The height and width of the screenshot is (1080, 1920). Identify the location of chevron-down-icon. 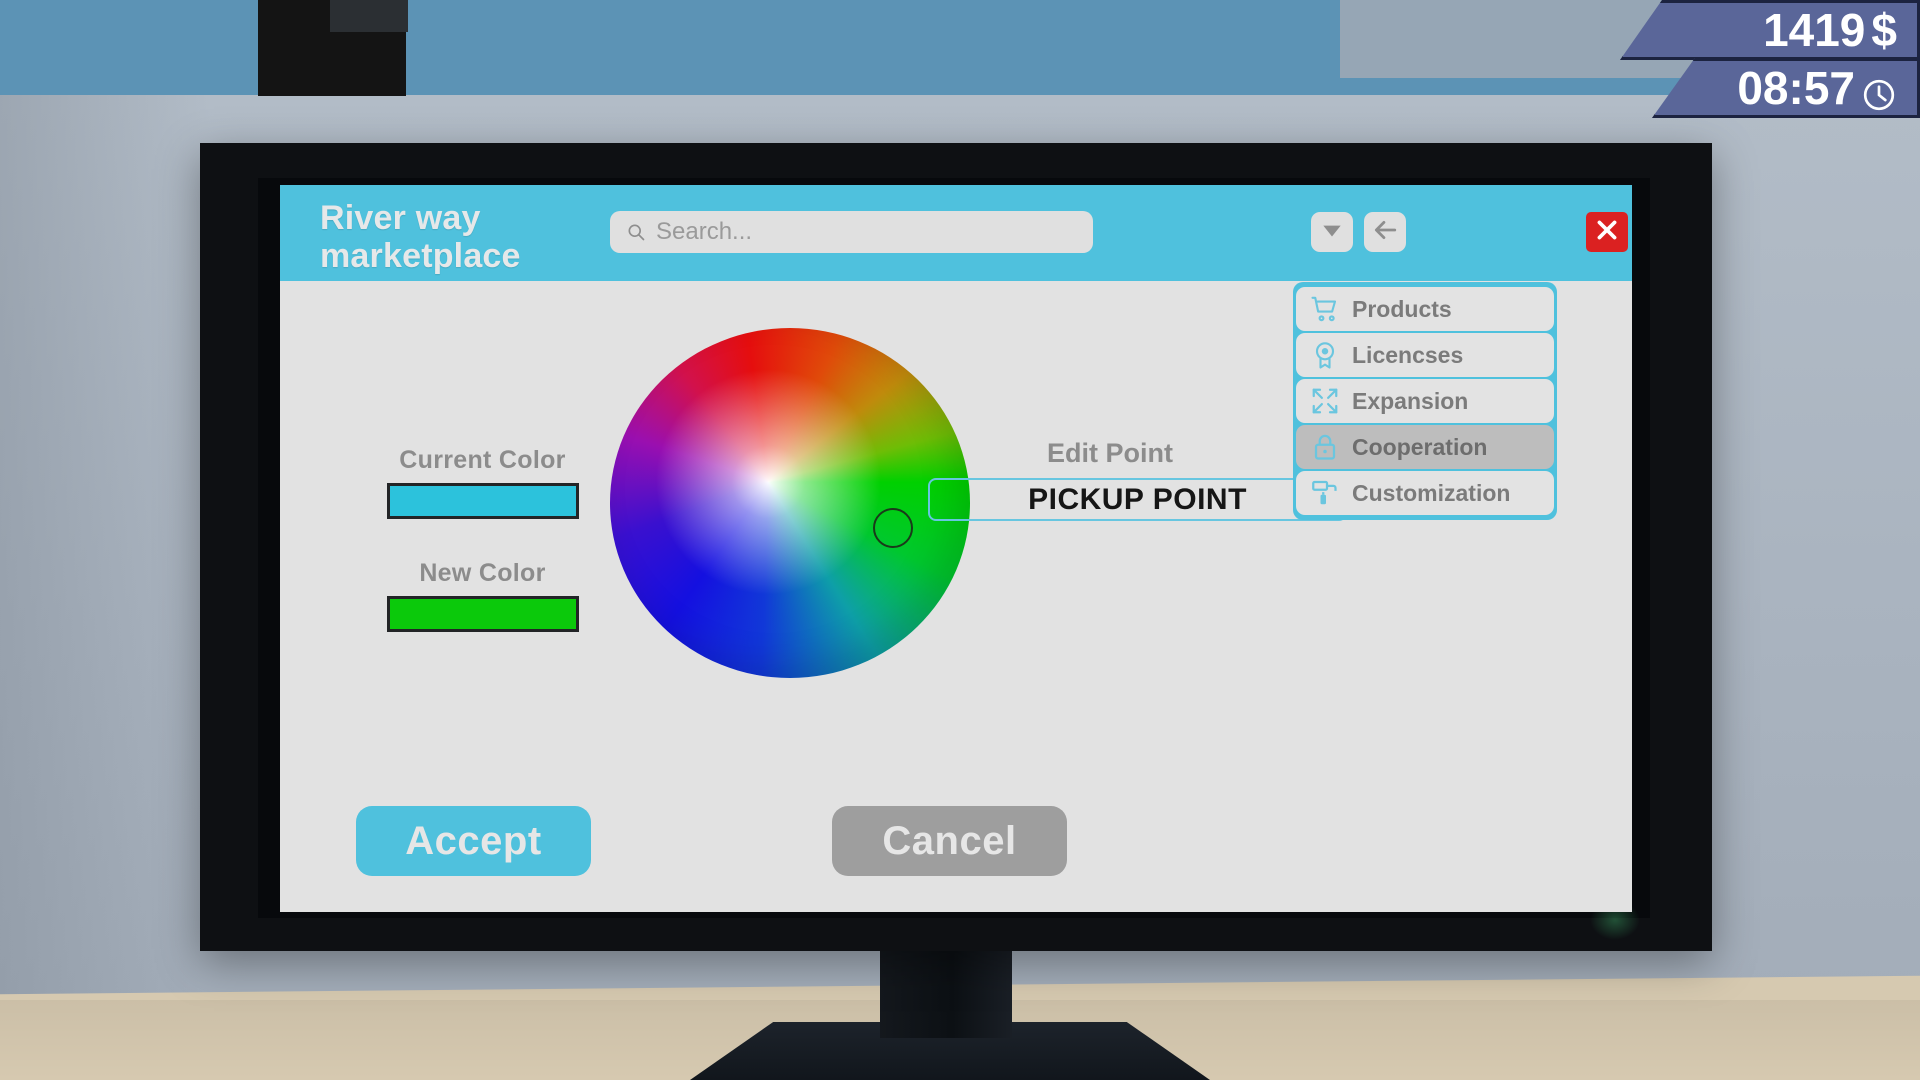
(1332, 232).